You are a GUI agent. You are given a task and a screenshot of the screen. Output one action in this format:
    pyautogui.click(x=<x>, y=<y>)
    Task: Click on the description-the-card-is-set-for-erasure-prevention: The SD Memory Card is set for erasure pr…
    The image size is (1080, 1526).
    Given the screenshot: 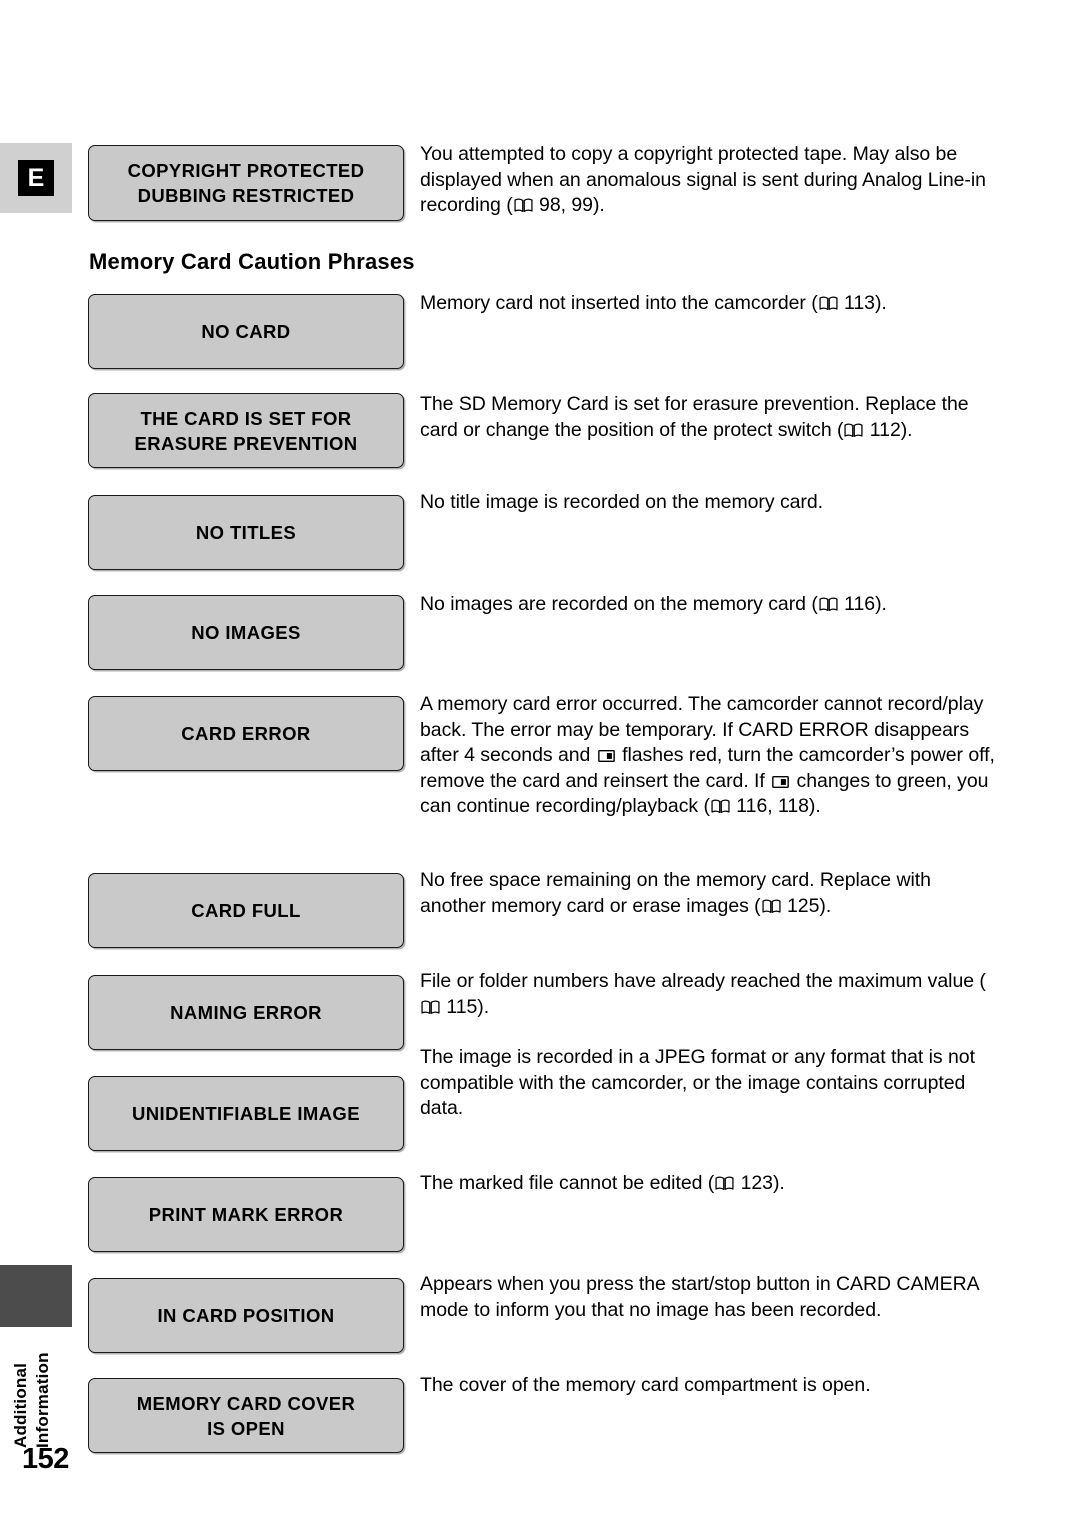 What is the action you would take?
    pyautogui.click(x=694, y=417)
    